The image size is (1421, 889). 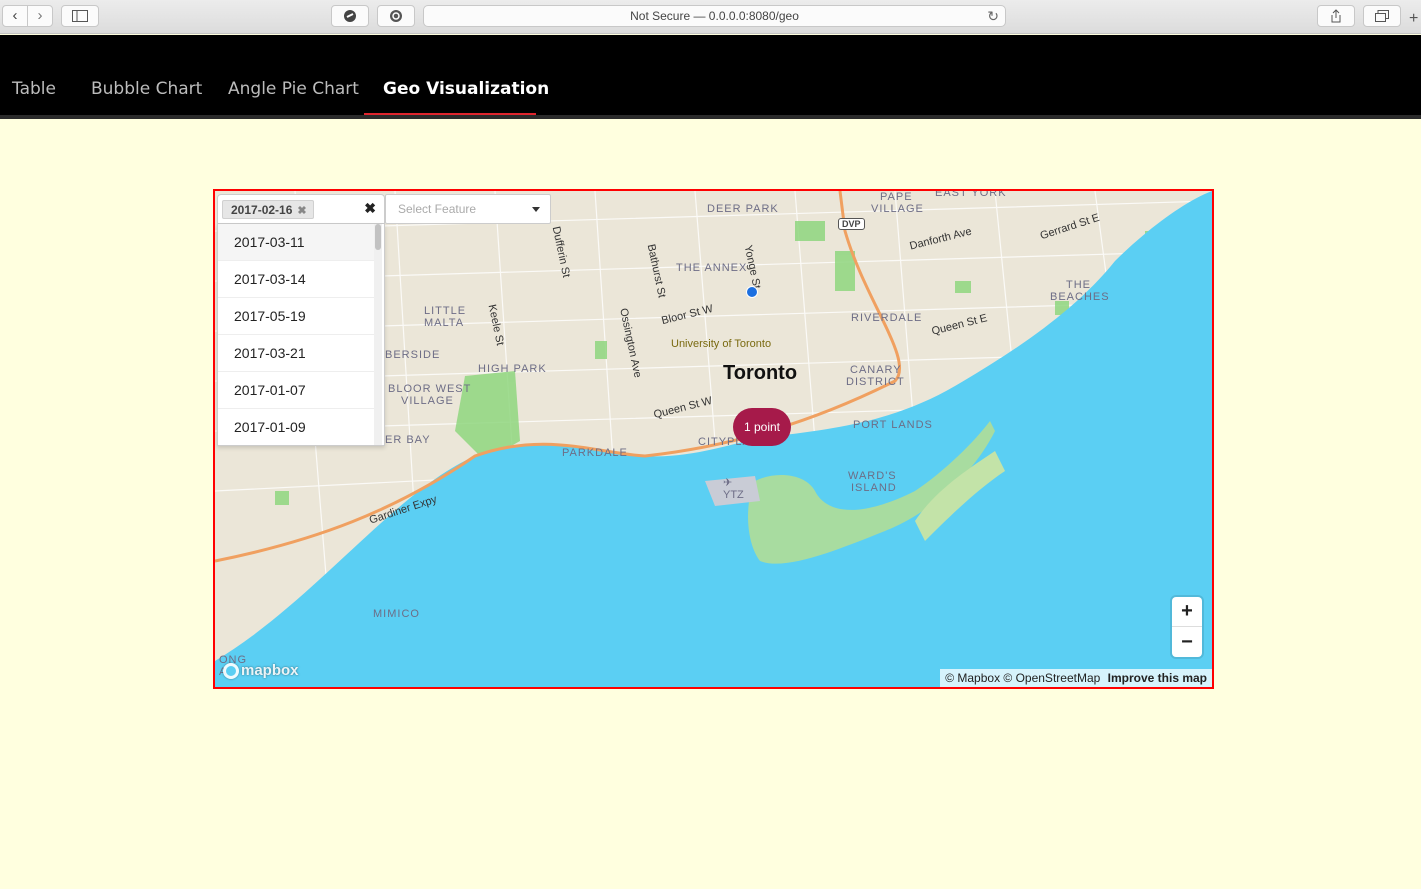 What do you see at coordinates (231, 670) in the screenshot?
I see `mapbox-logo-icon` at bounding box center [231, 670].